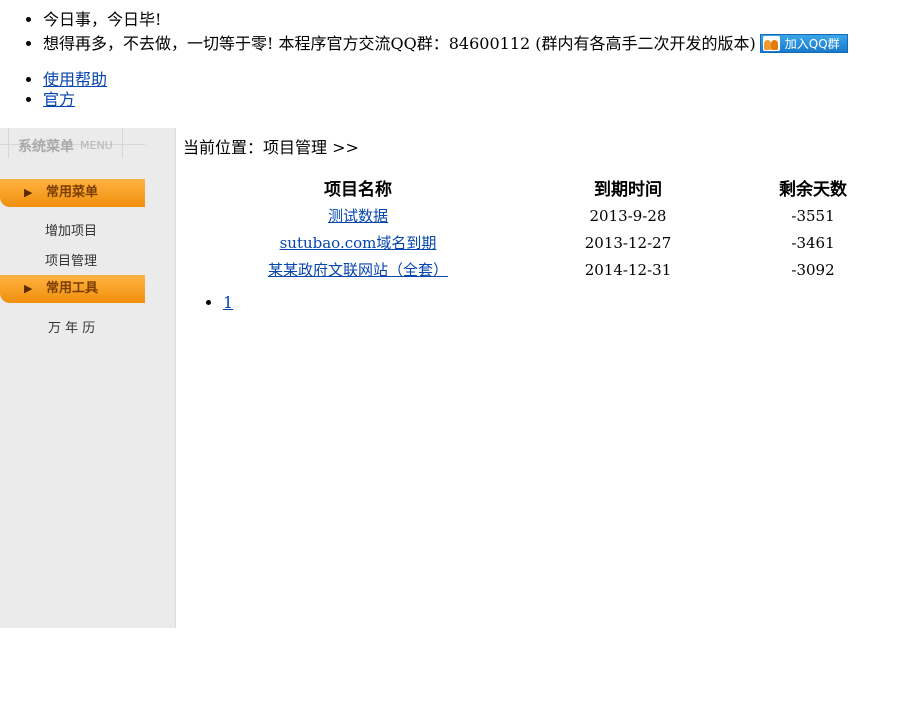 The height and width of the screenshot is (714, 910). Describe the element at coordinates (813, 242) in the screenshot. I see `remaining-days-cell: -3461` at that location.